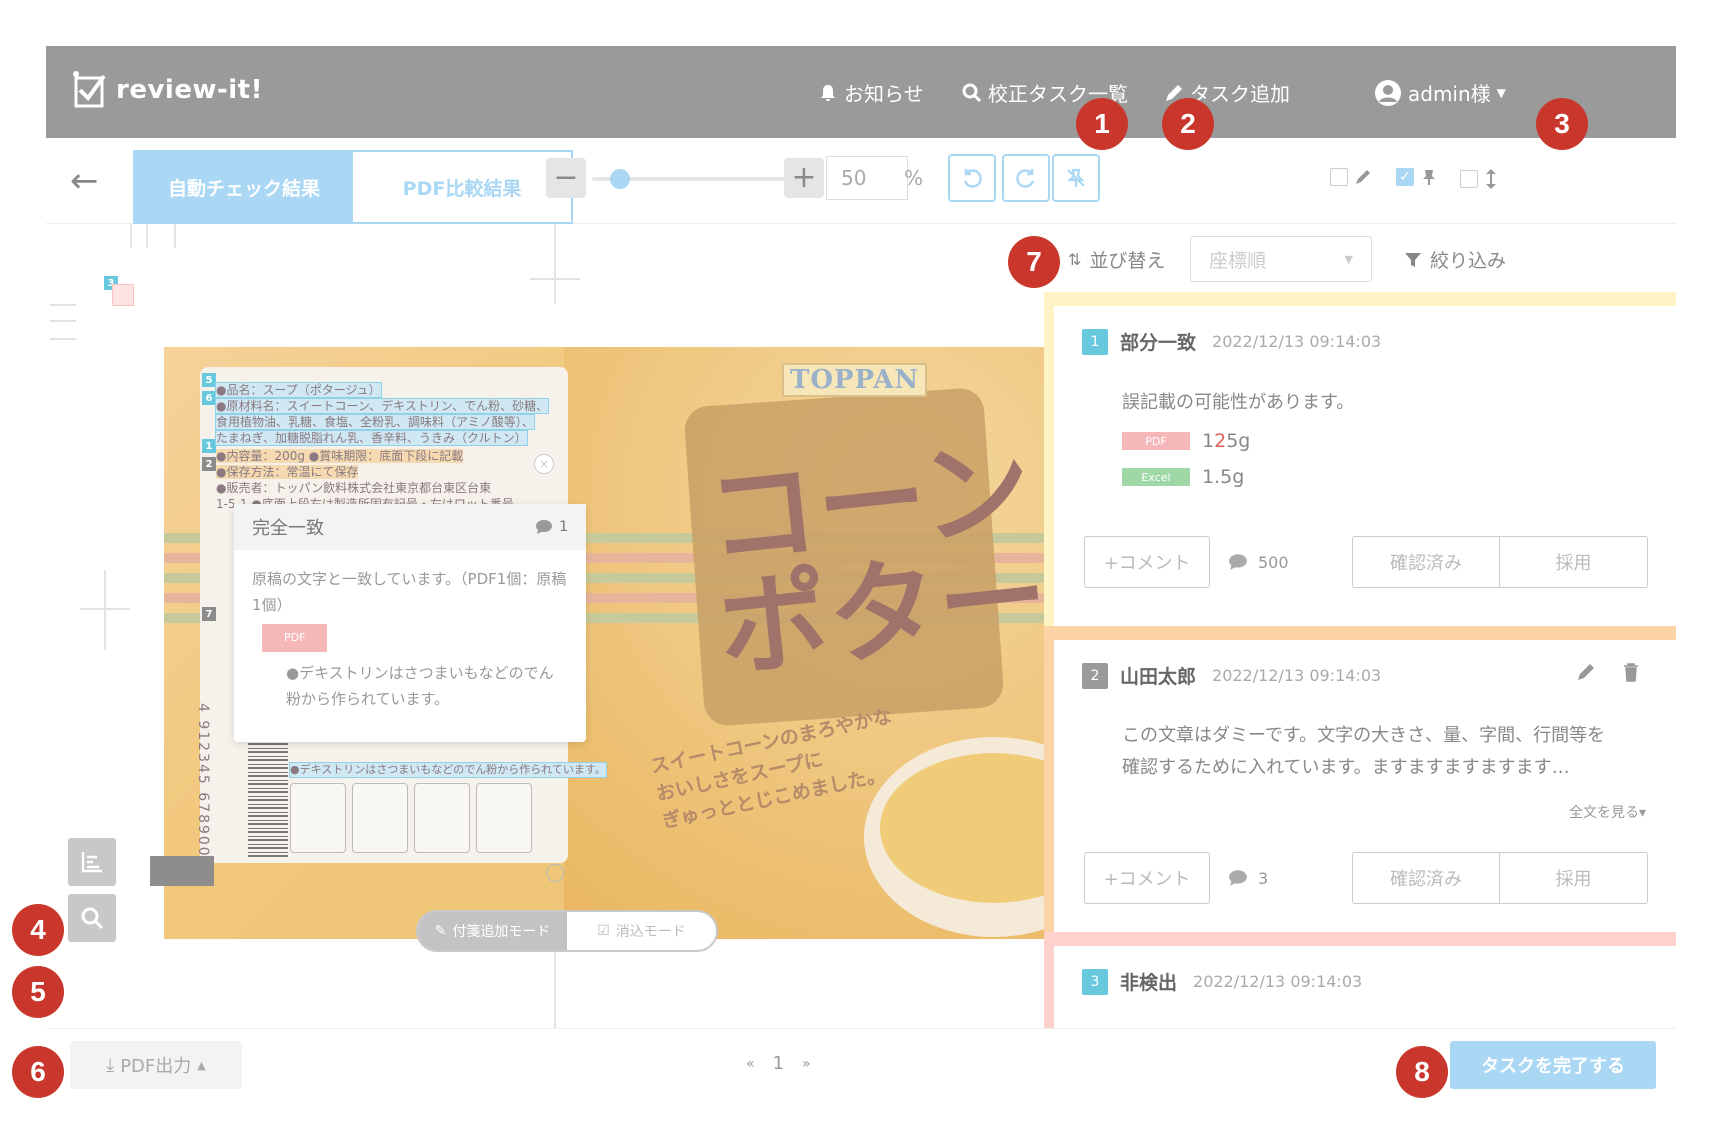  I want to click on comment-icon, so click(544, 527).